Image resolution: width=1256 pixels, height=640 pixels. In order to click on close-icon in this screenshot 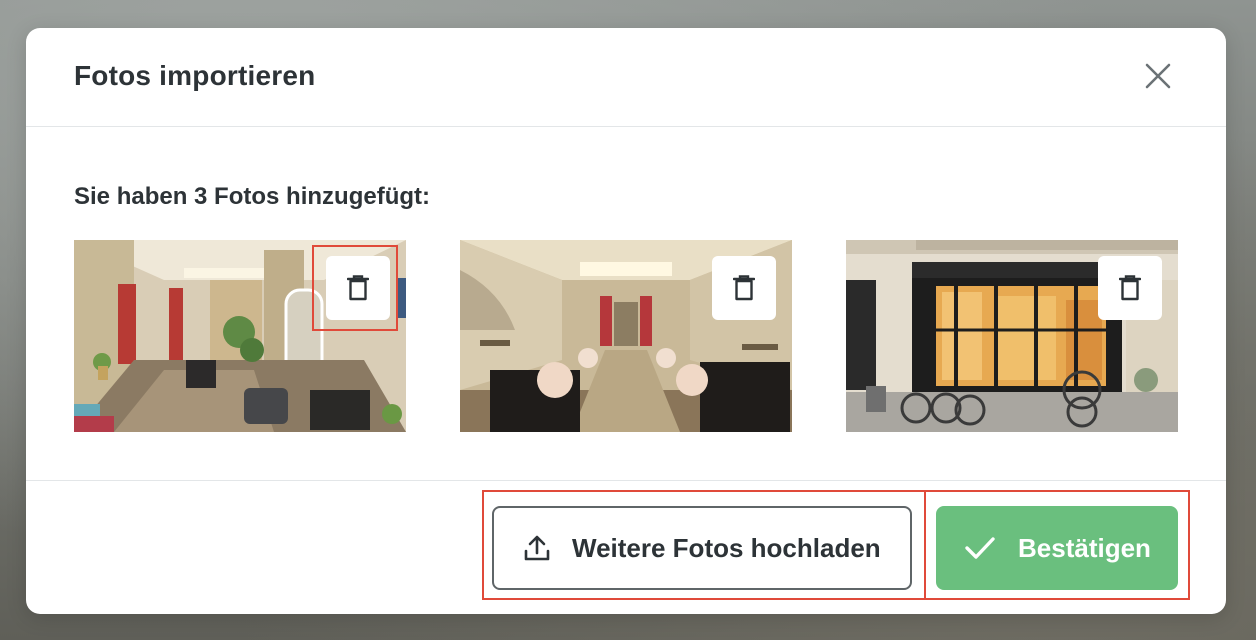, I will do `click(1158, 76)`.